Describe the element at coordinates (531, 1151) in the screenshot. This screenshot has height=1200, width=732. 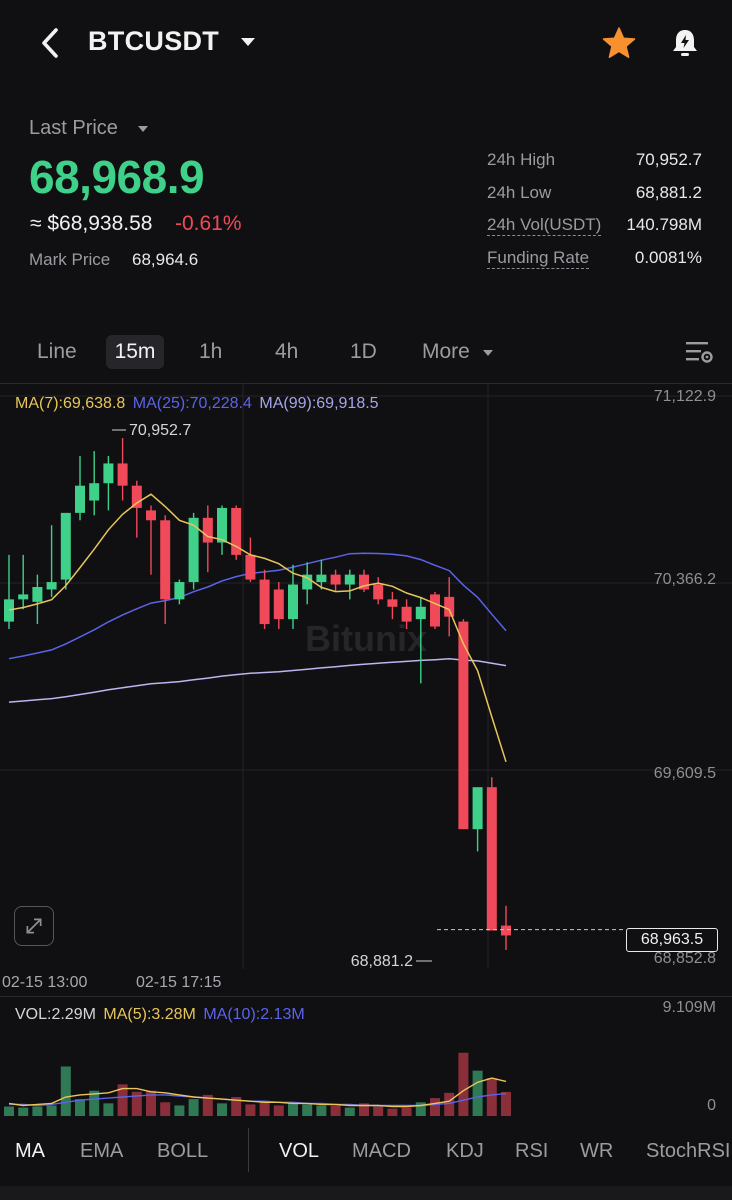
I see `indicator-tab-rsi: RSI` at that location.